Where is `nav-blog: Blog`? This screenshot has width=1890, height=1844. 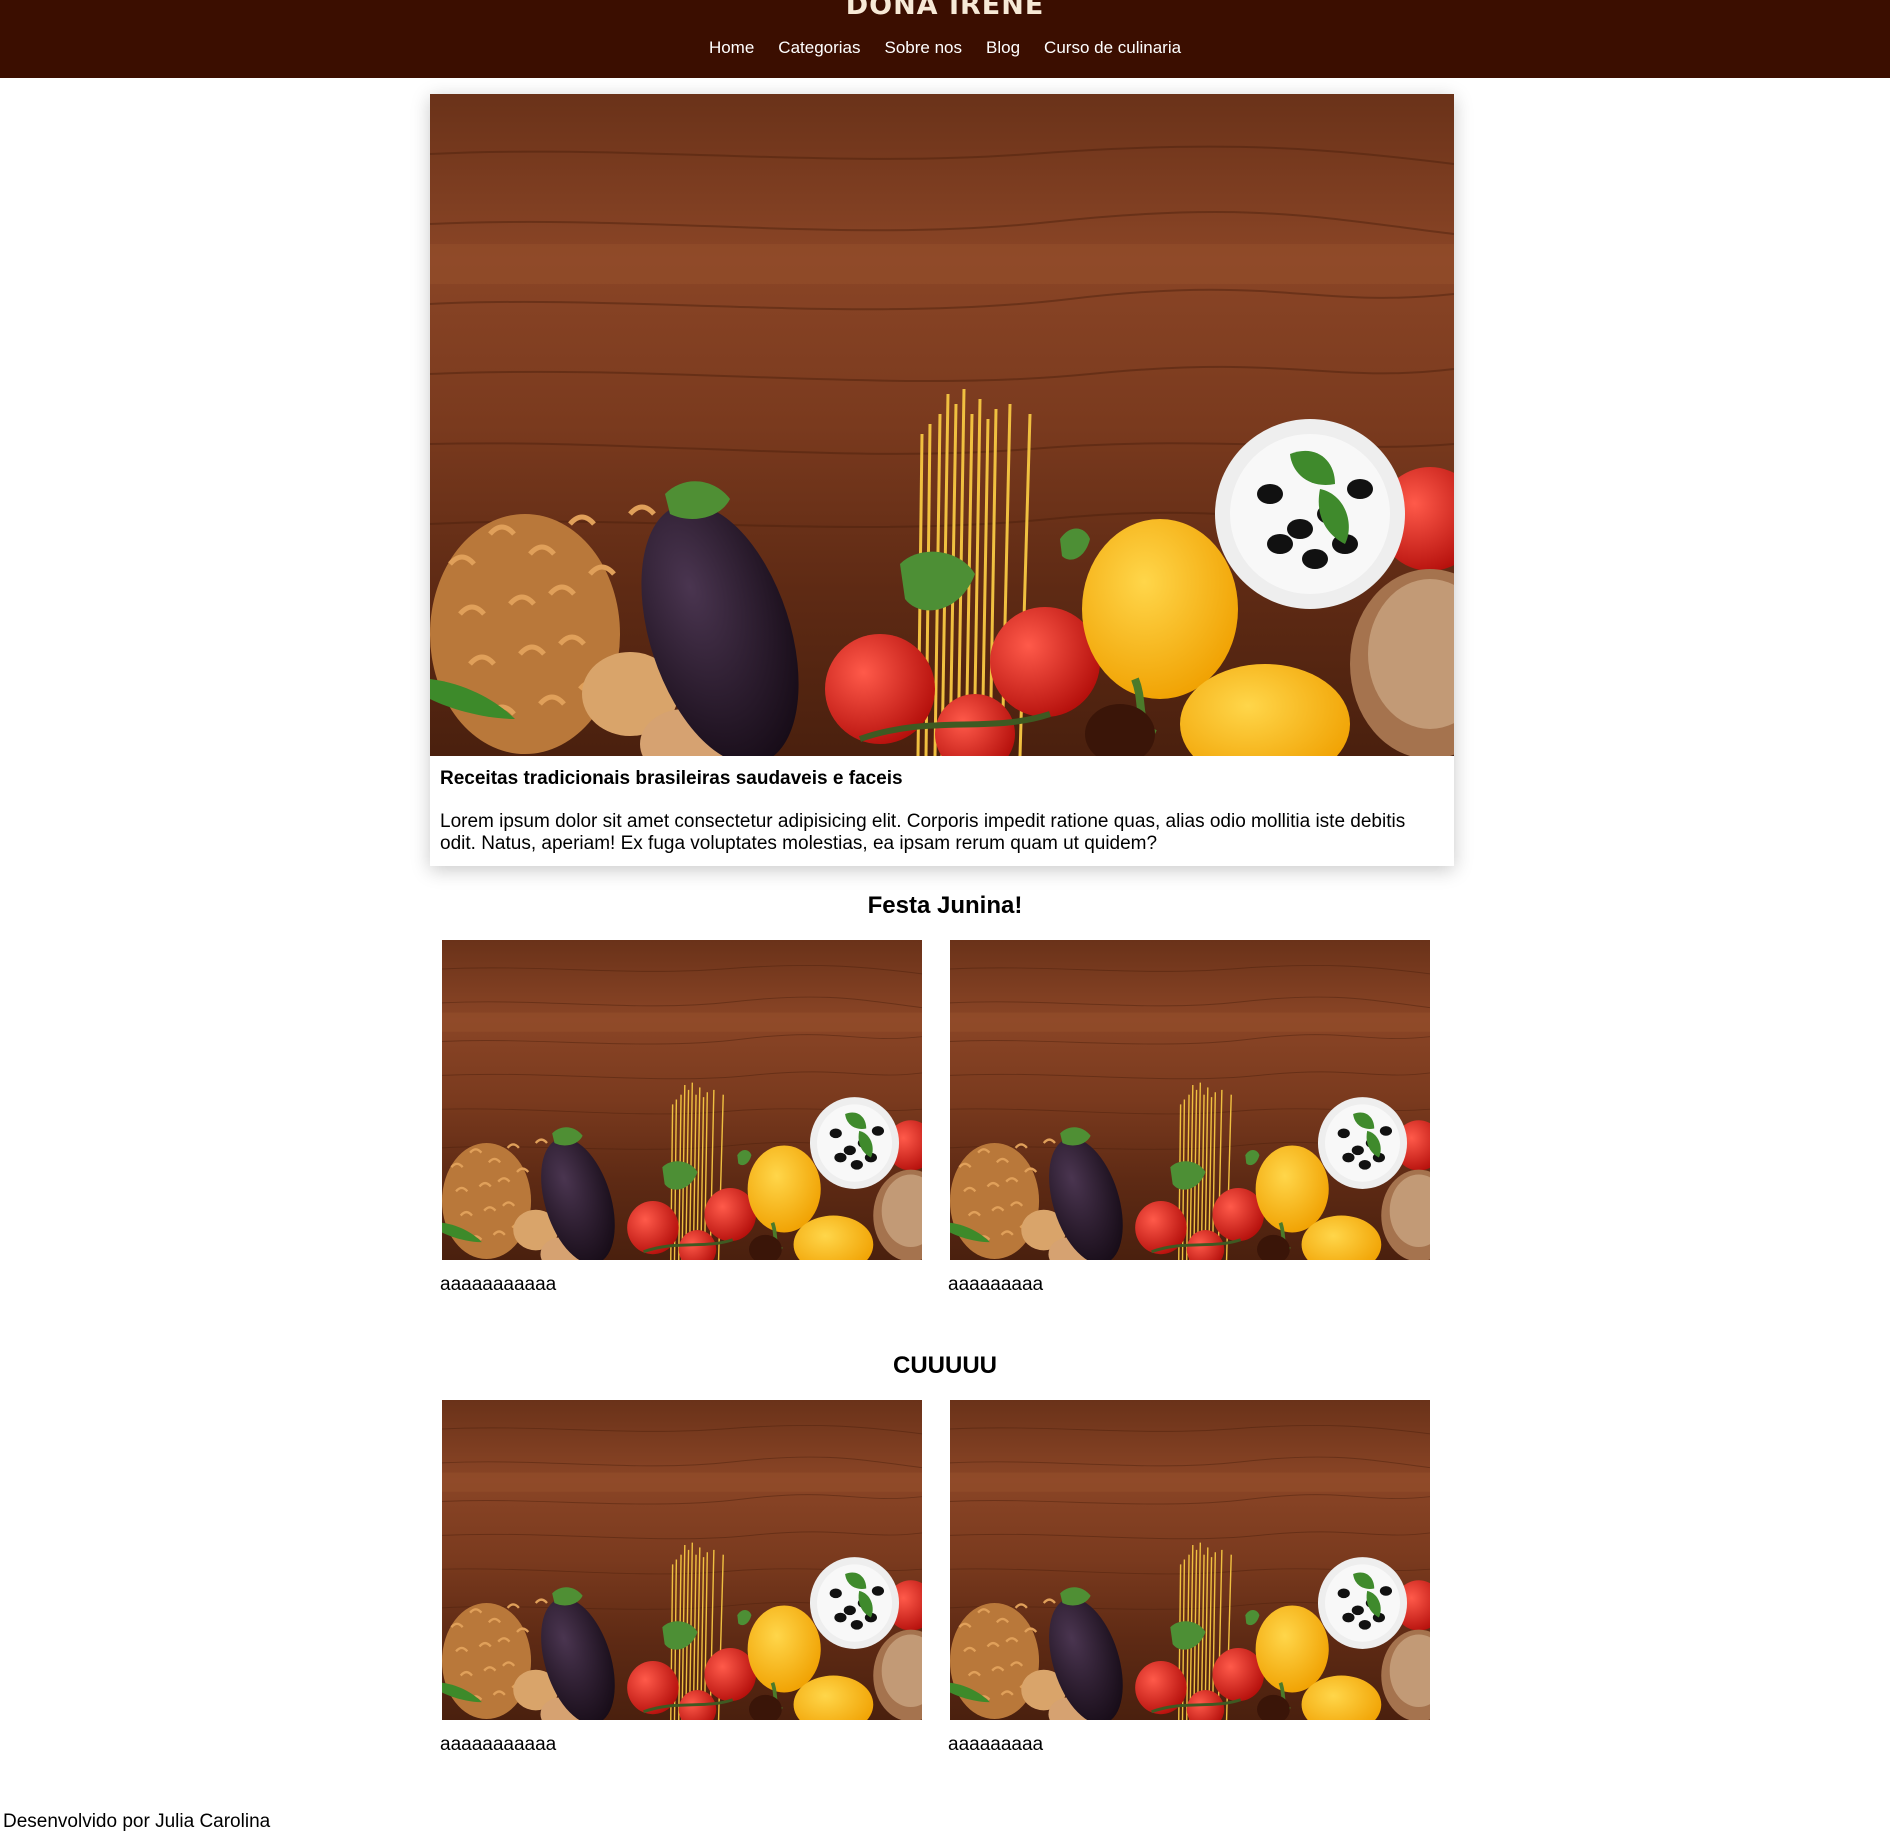 nav-blog: Blog is located at coordinates (1003, 48).